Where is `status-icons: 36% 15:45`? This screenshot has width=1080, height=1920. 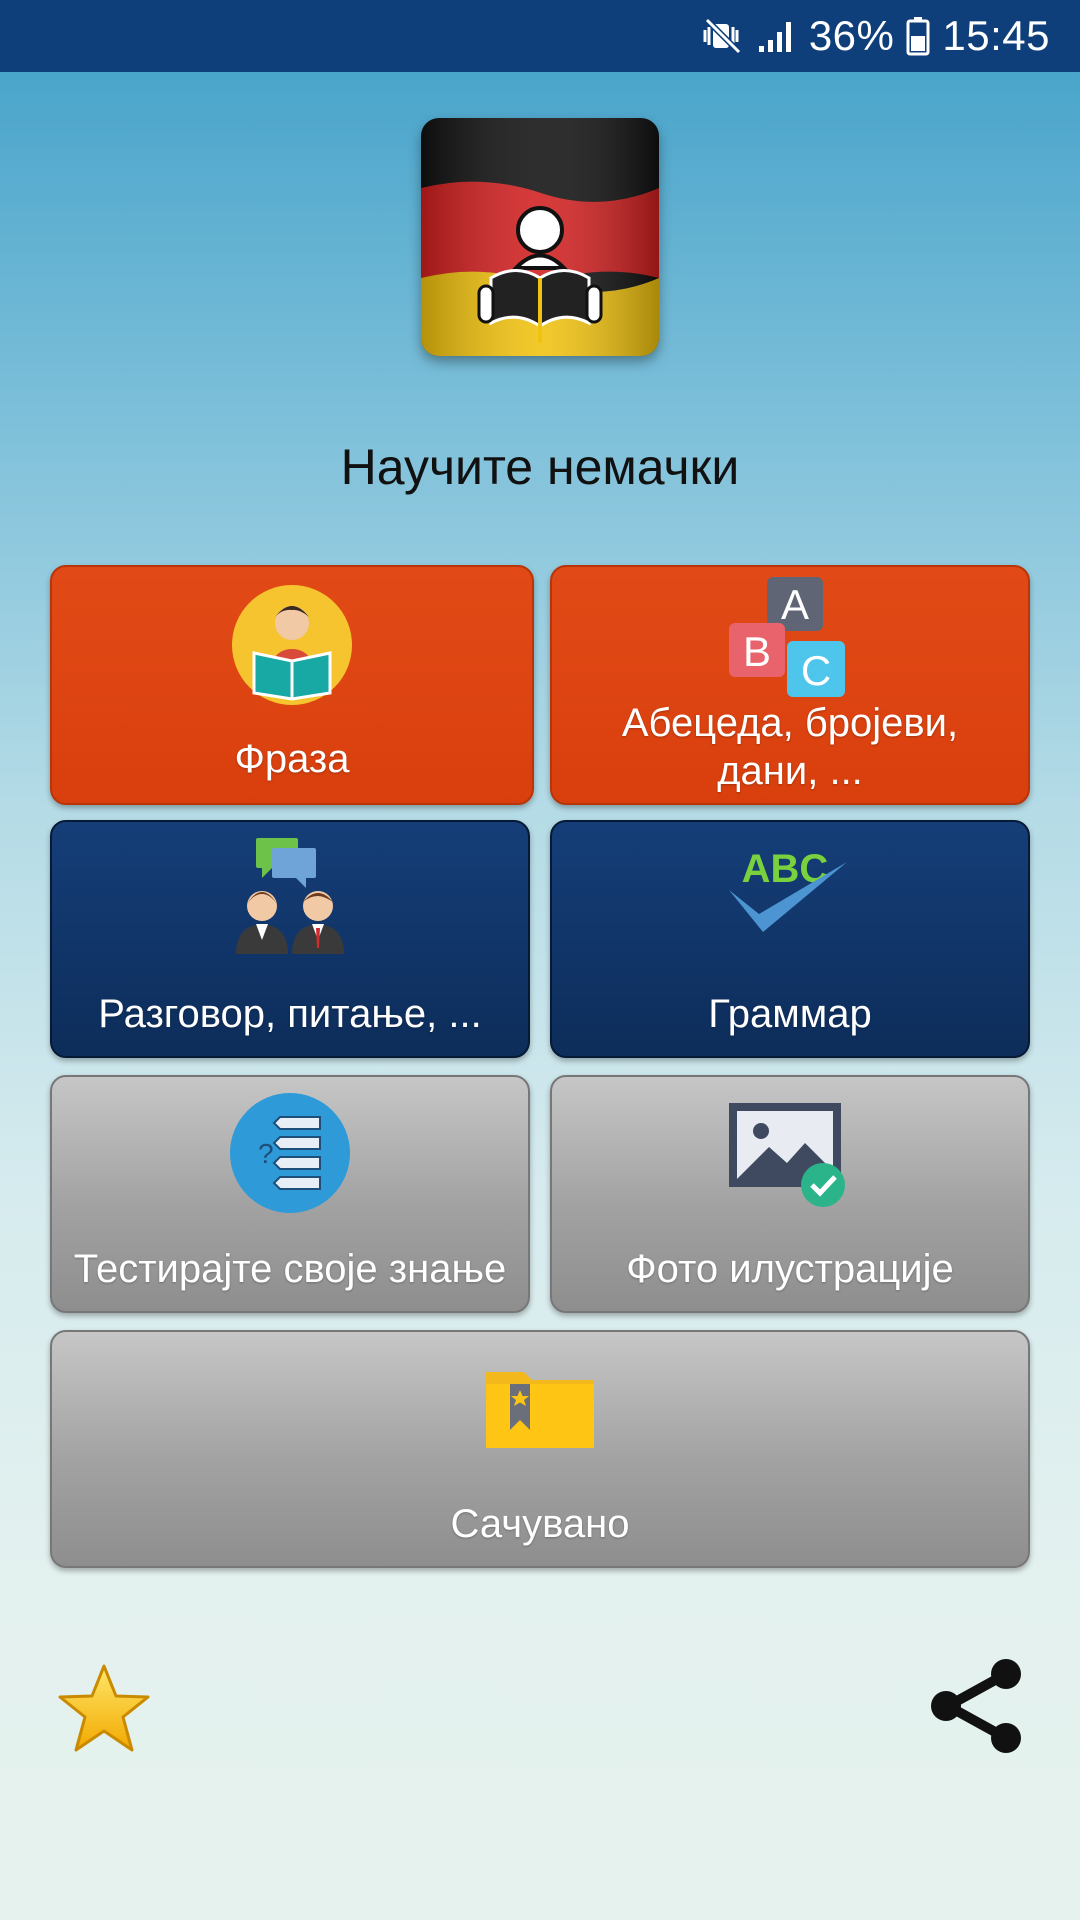
status-icons: 36% 15:45 is located at coordinates (875, 36).